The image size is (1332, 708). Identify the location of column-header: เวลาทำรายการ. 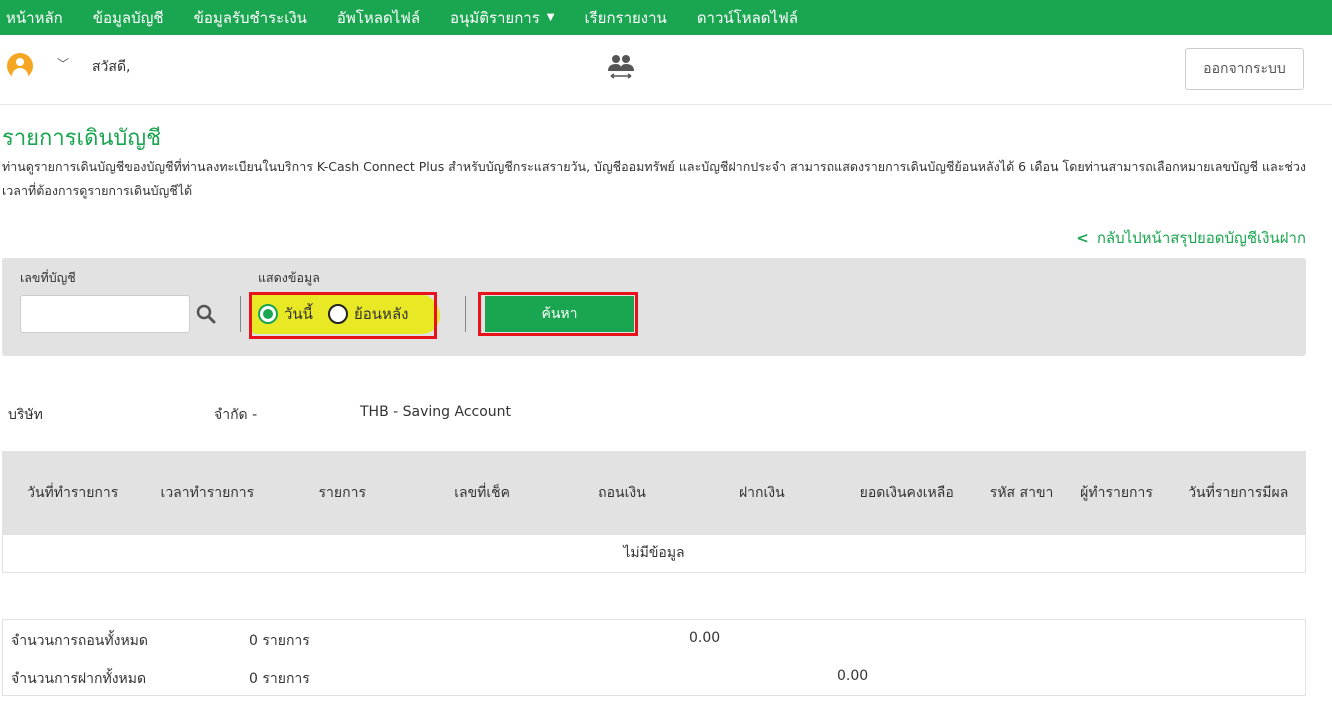
(207, 493).